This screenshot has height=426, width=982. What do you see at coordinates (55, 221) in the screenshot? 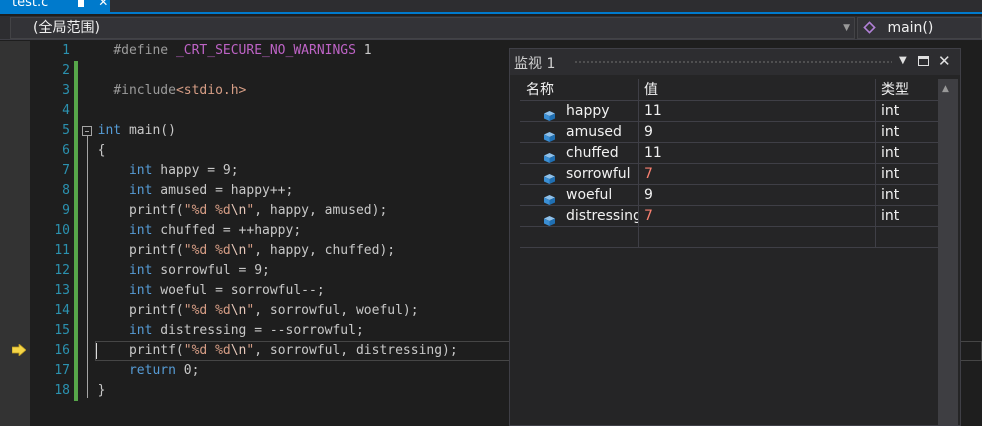
I see `line-numbers: 1 2 3 4 5 6 7 8 9 10 11 12 13 14 15 16 17 18` at bounding box center [55, 221].